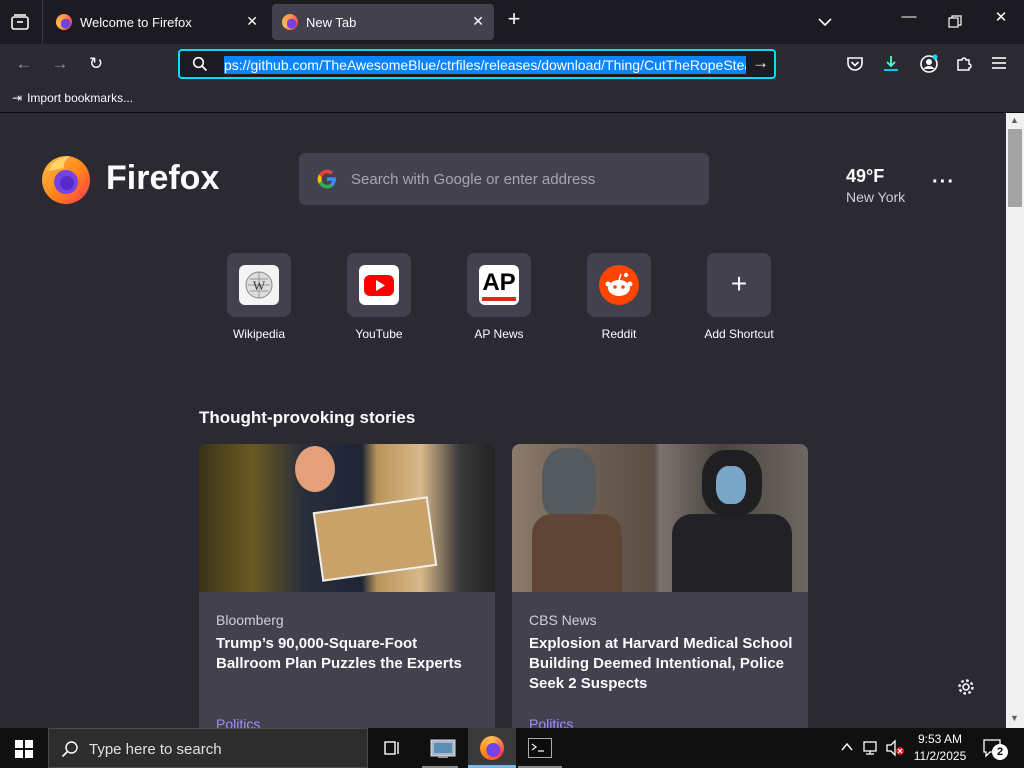  What do you see at coordinates (871, 750) in the screenshot?
I see `network-icon` at bounding box center [871, 750].